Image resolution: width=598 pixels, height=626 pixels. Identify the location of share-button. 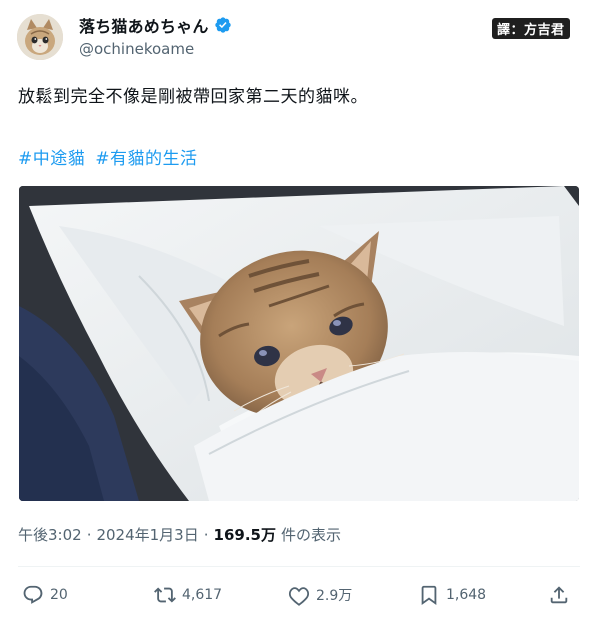
(559, 595).